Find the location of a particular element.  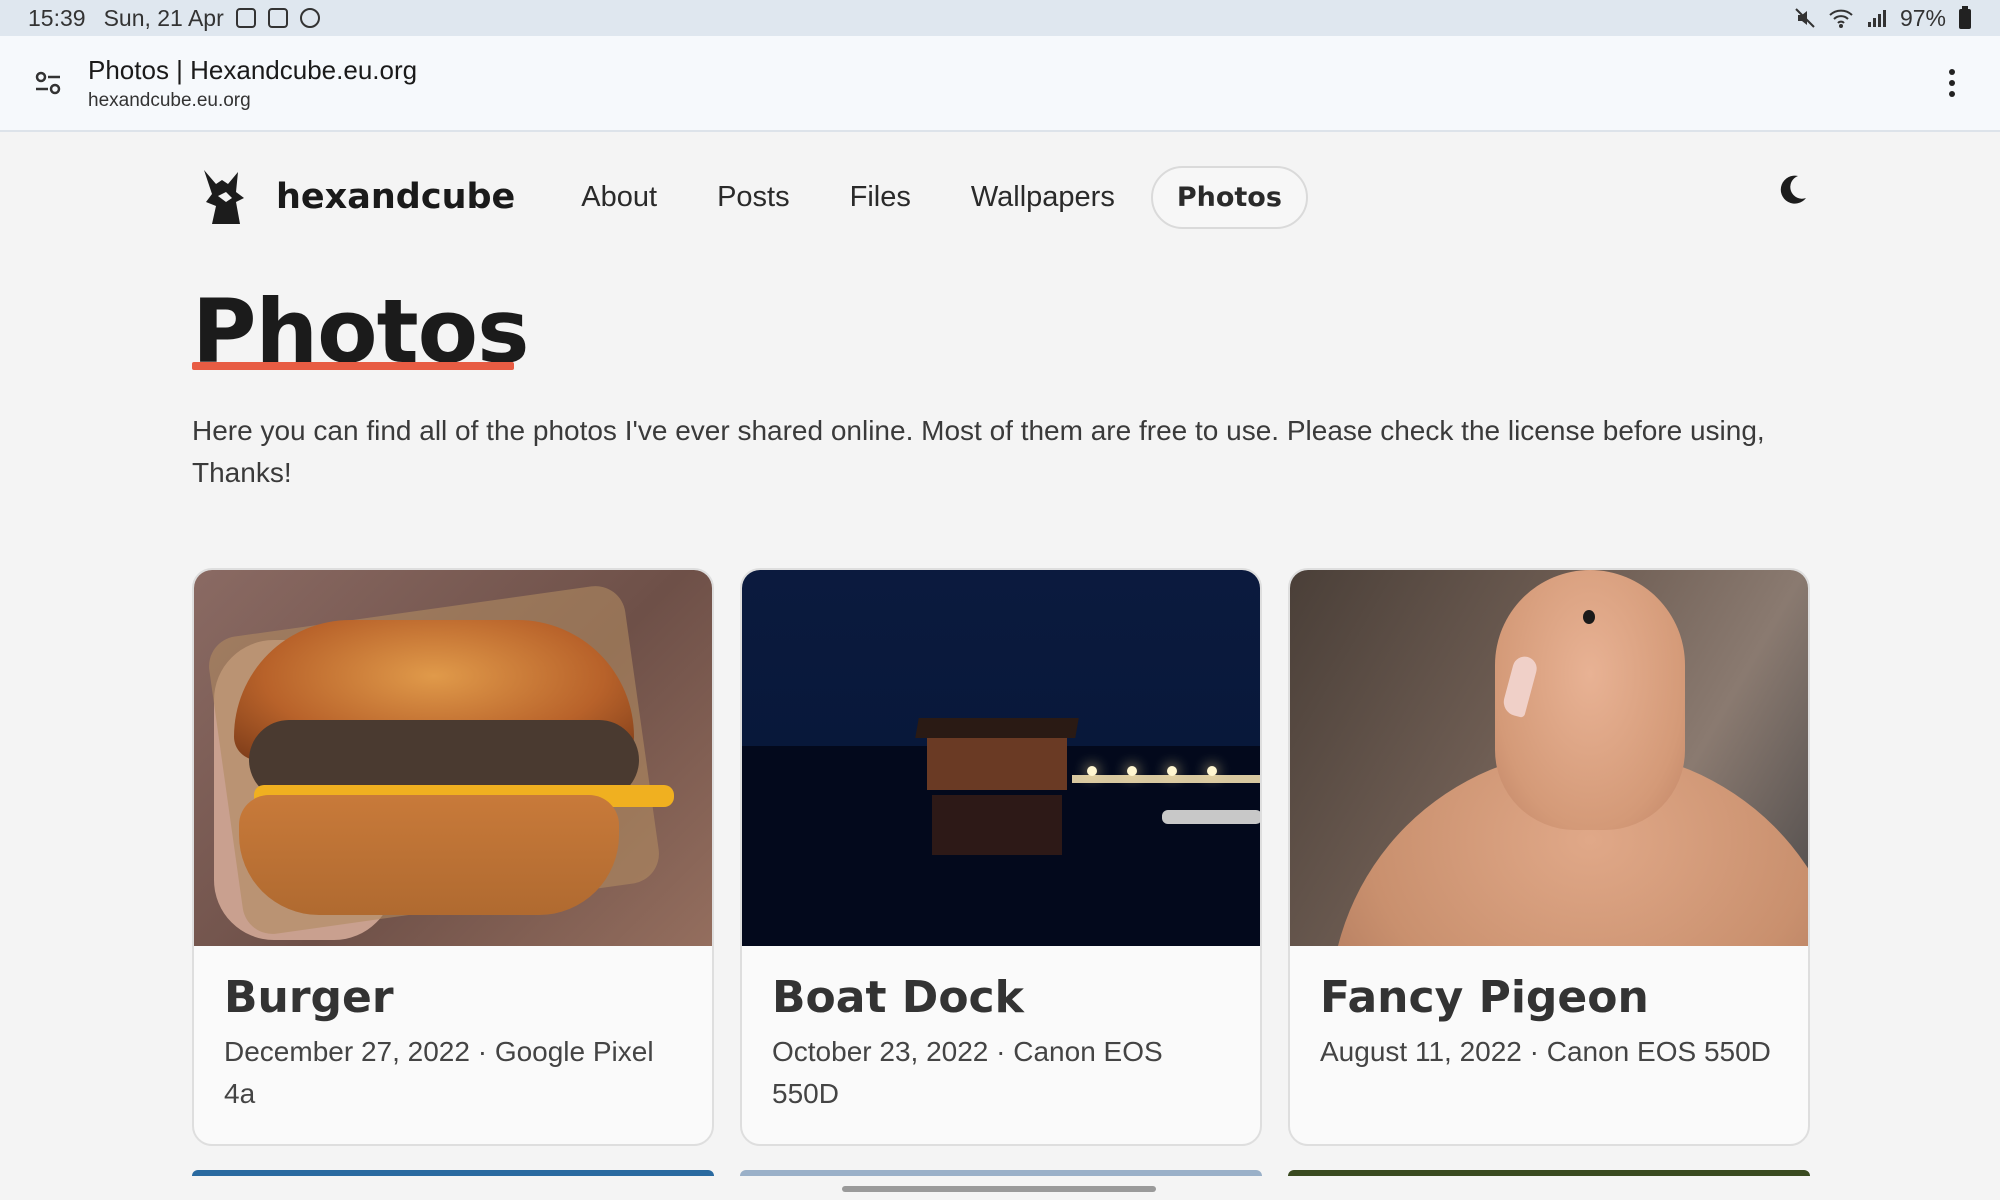

next-row-partial is located at coordinates (1001, 1173).